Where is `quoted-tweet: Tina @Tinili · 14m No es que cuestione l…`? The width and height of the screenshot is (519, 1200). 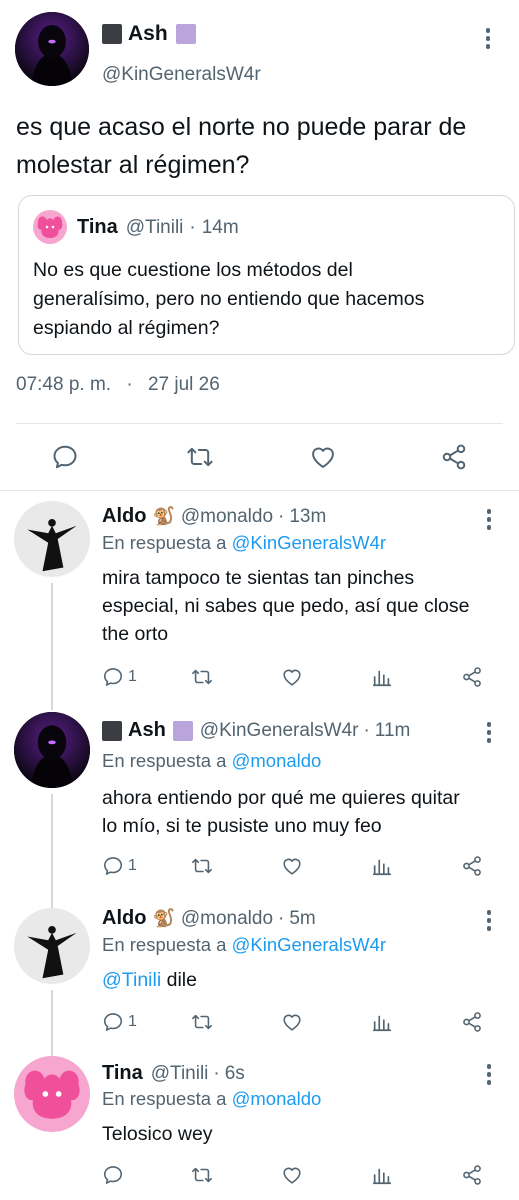
quoted-tweet: Tina @Tinili · 14m No es que cuestione l… is located at coordinates (266, 275).